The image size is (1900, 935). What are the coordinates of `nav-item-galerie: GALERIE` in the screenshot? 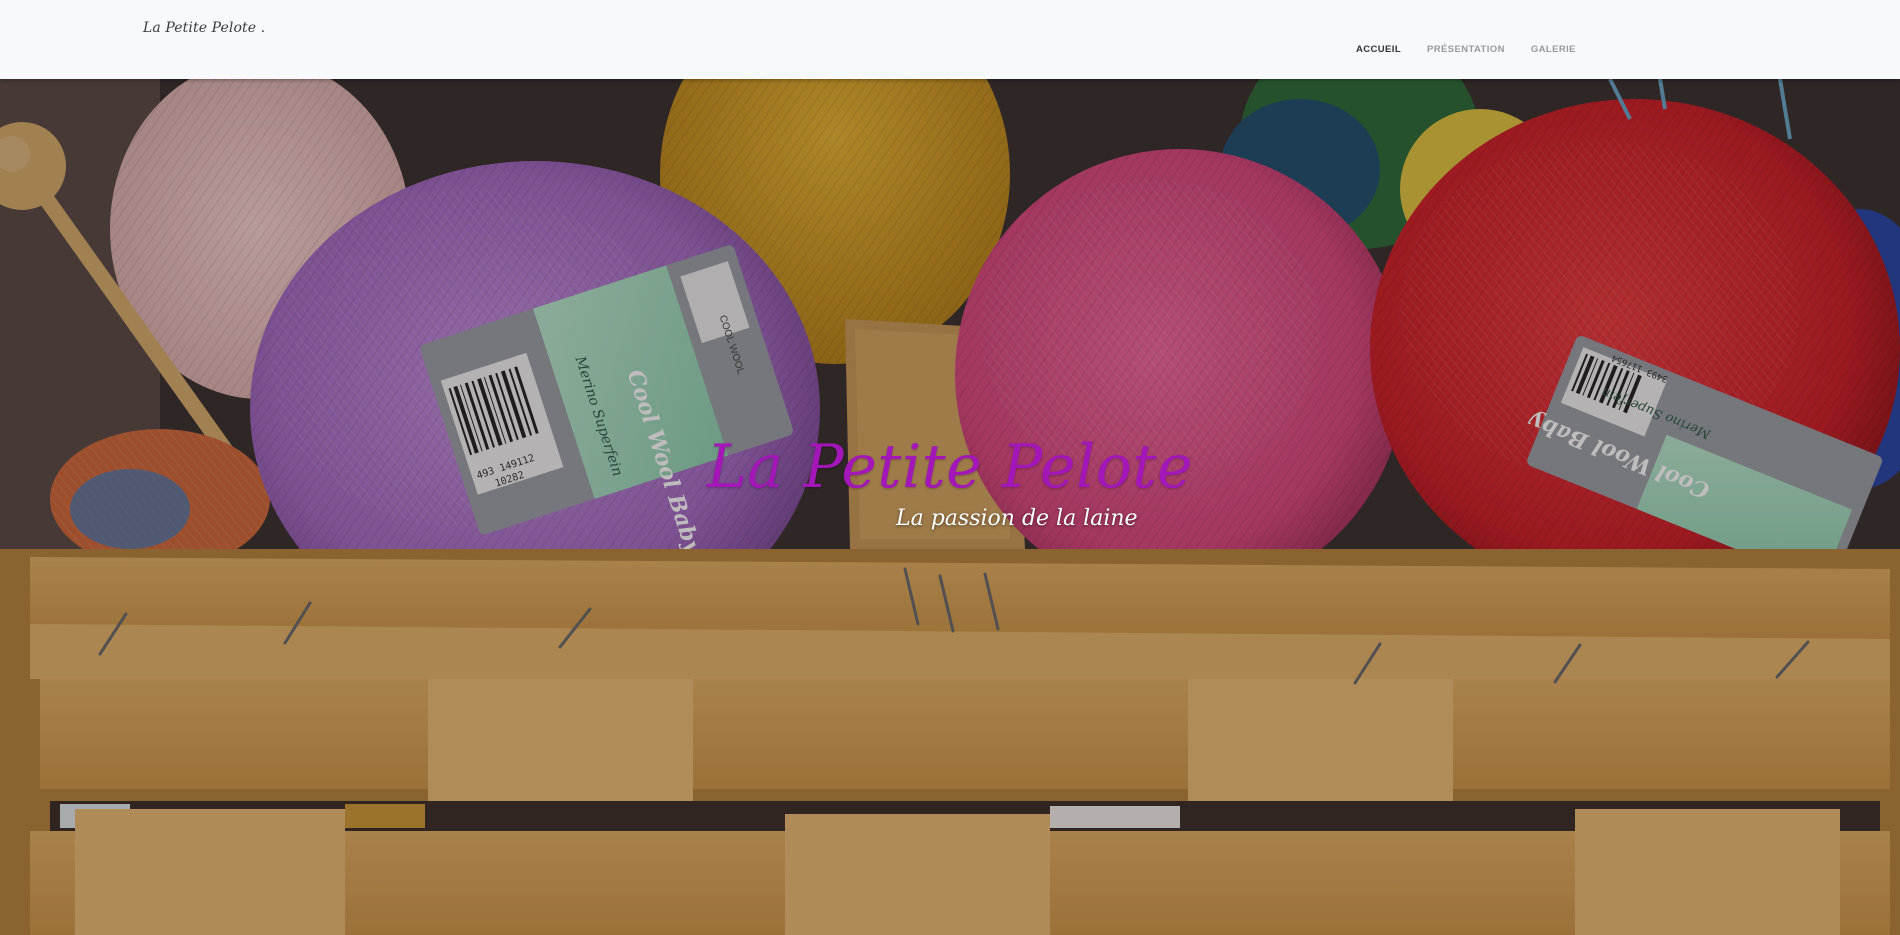 It's located at (1553, 46).